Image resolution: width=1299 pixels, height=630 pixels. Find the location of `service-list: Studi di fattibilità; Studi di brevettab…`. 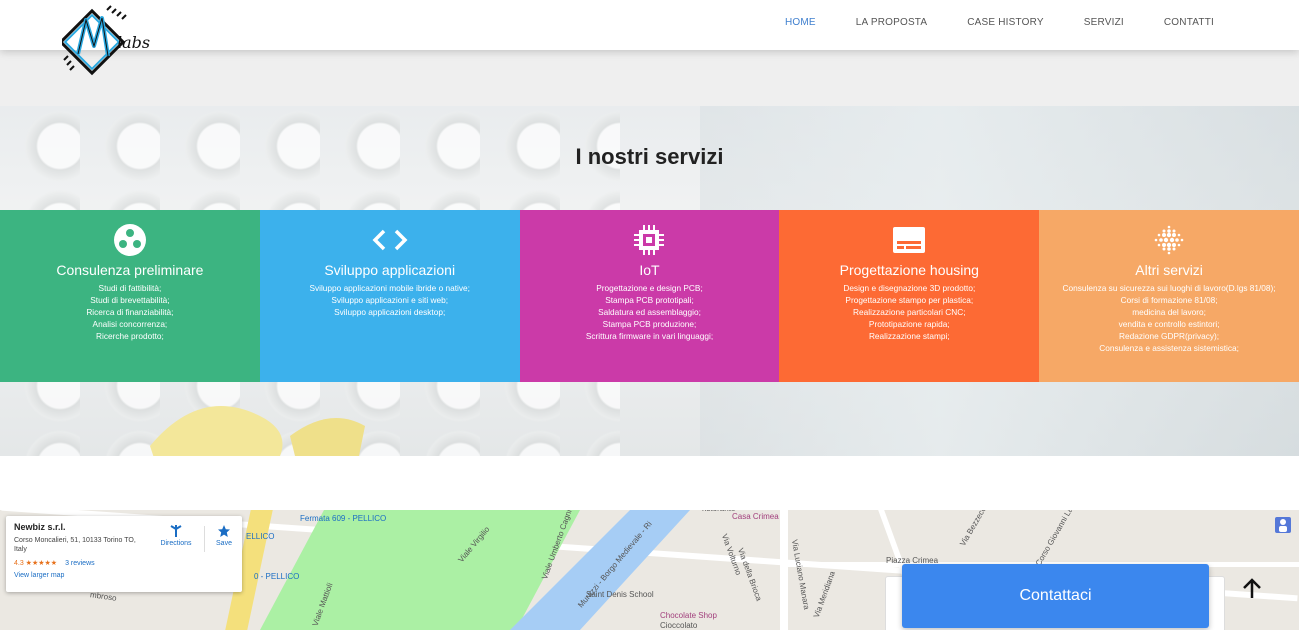

service-list: Studi di fattibilità; Studi di brevettab… is located at coordinates (130, 312).